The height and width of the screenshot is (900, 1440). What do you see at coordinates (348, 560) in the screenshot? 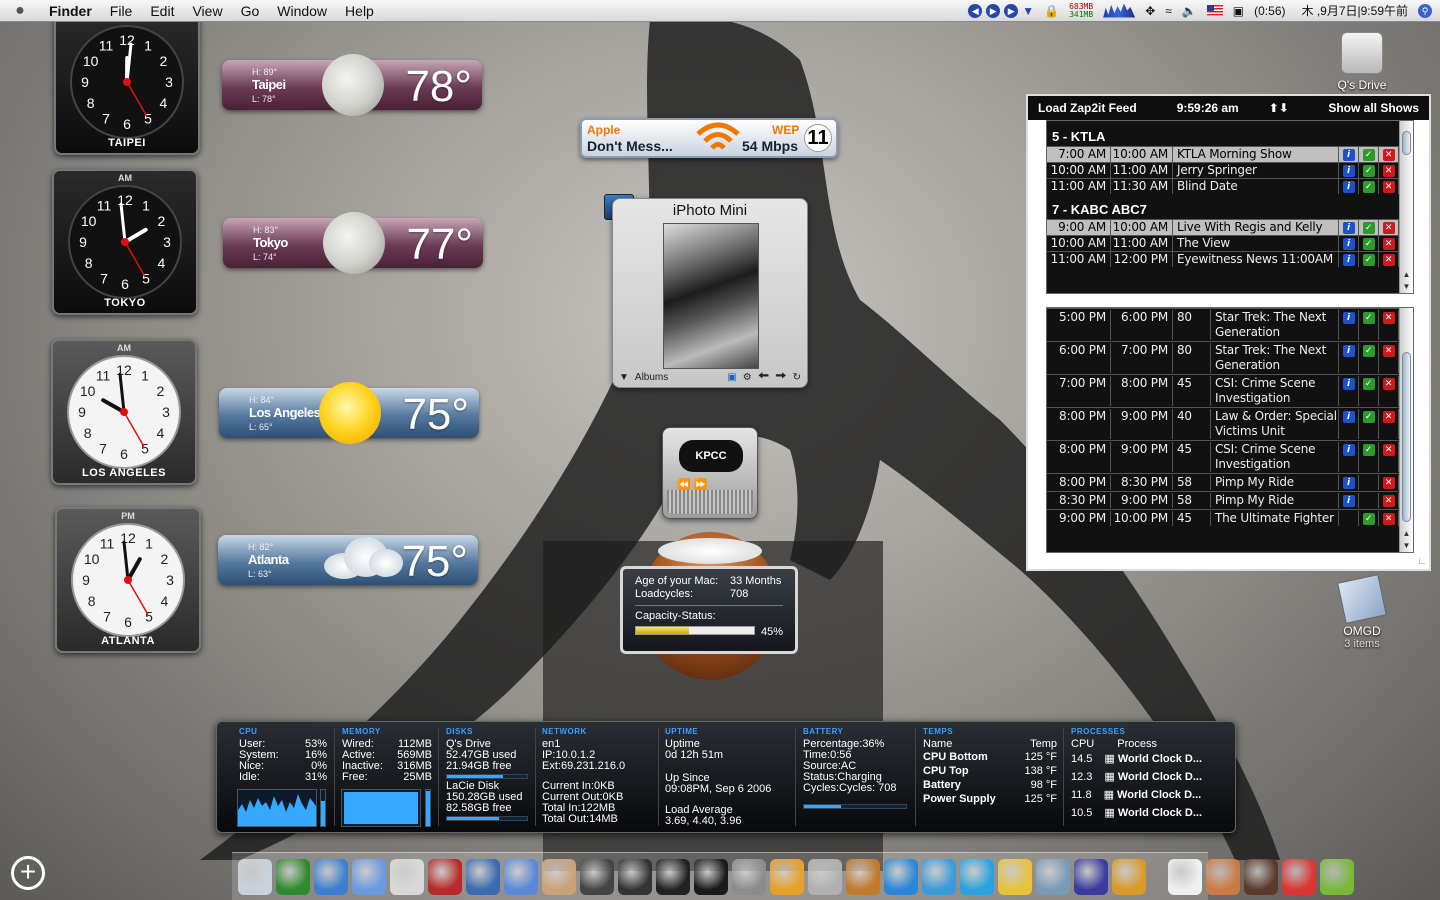
I see `weather-widget-atlanta: H: 82° Atlanta L: 63° 75°` at bounding box center [348, 560].